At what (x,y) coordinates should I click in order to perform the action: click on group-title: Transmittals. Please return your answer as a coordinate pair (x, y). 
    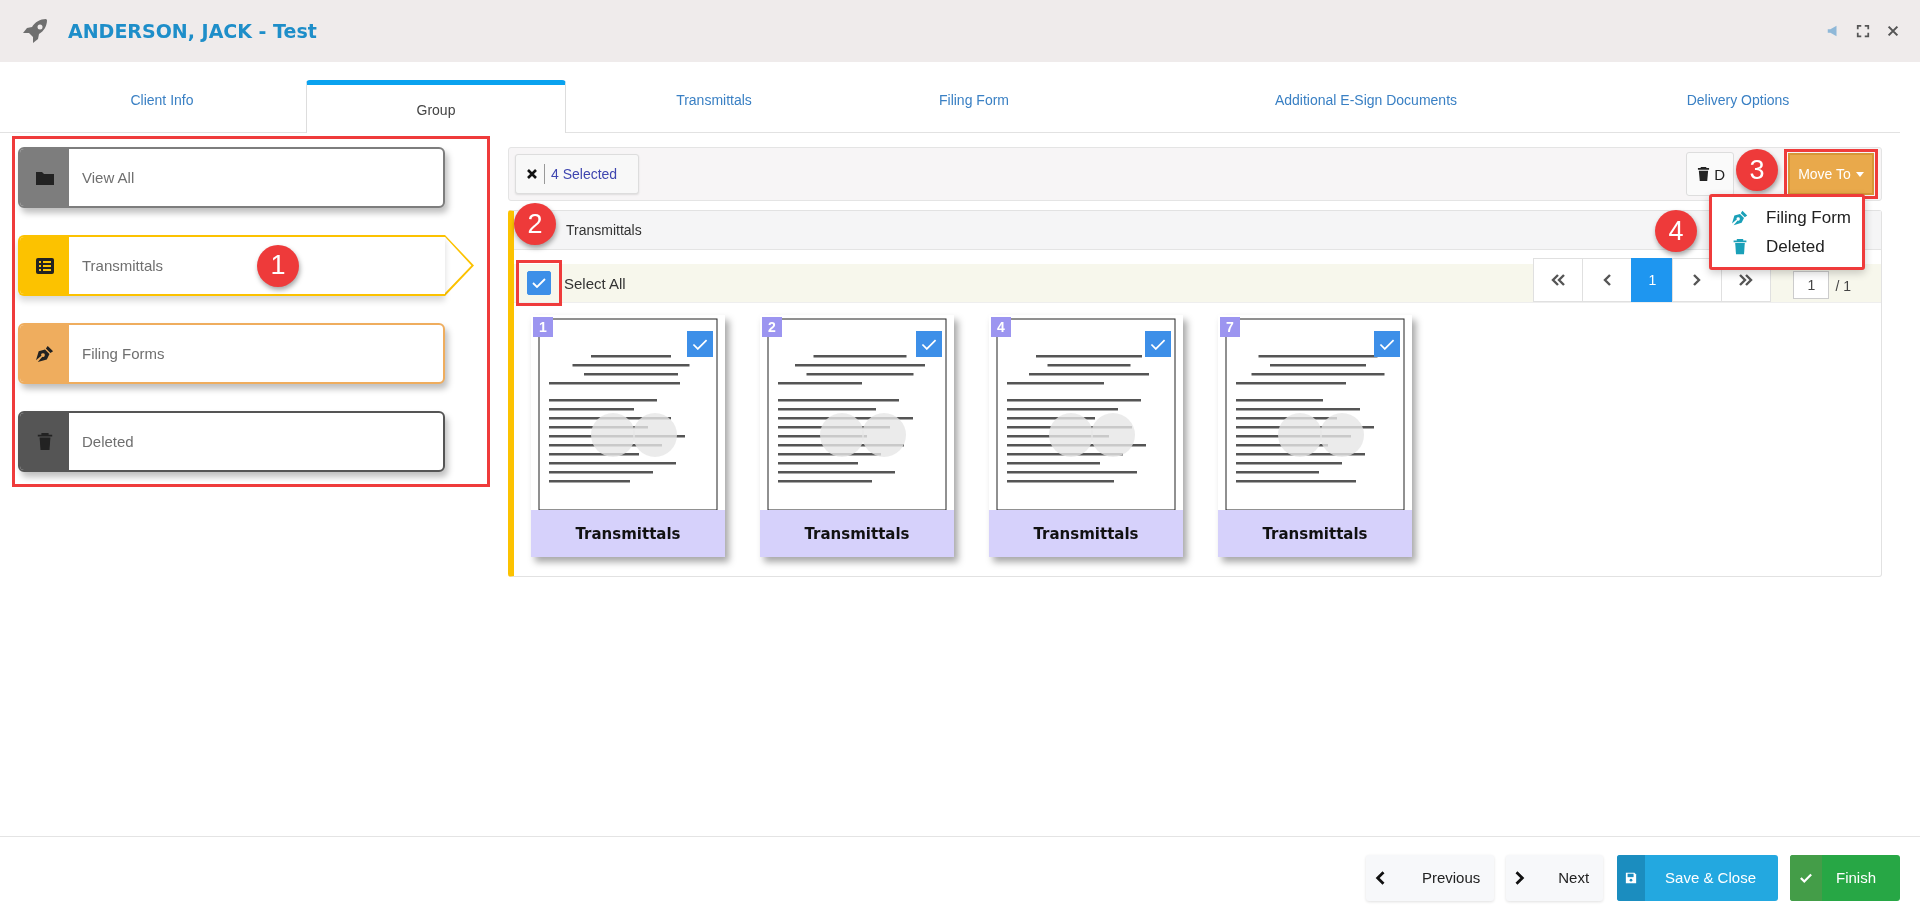
    Looking at the image, I should click on (604, 230).